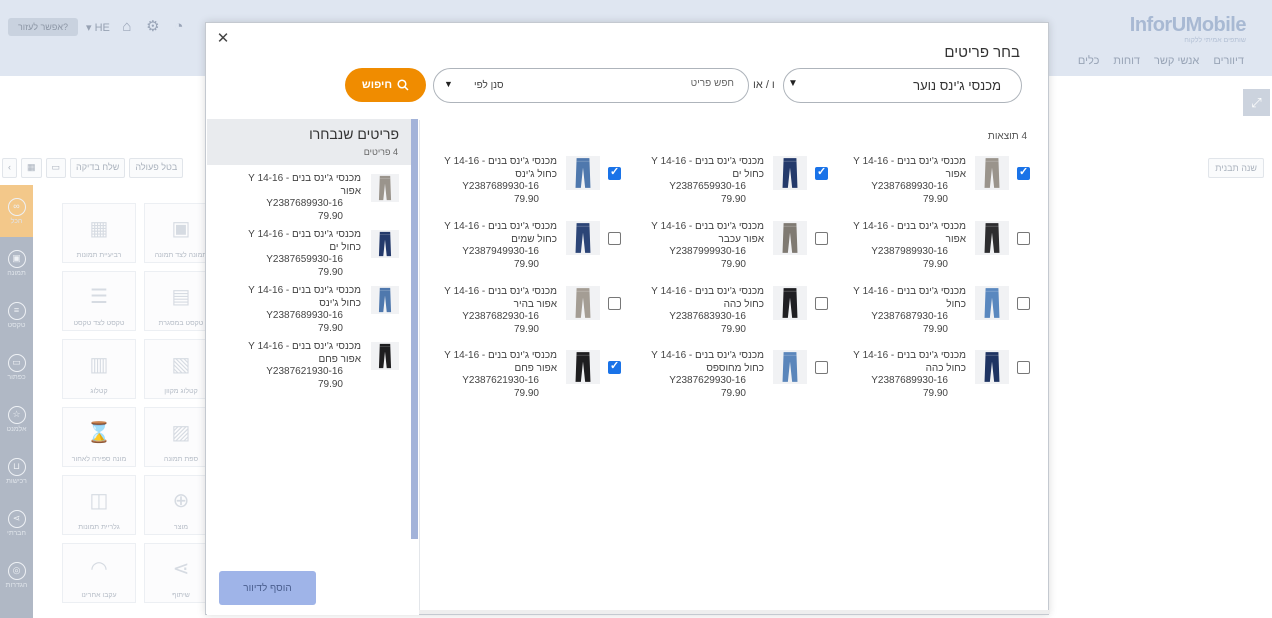 The width and height of the screenshot is (1272, 618). Describe the element at coordinates (56, 168) in the screenshot. I see `device-preview-icon: ▭` at that location.